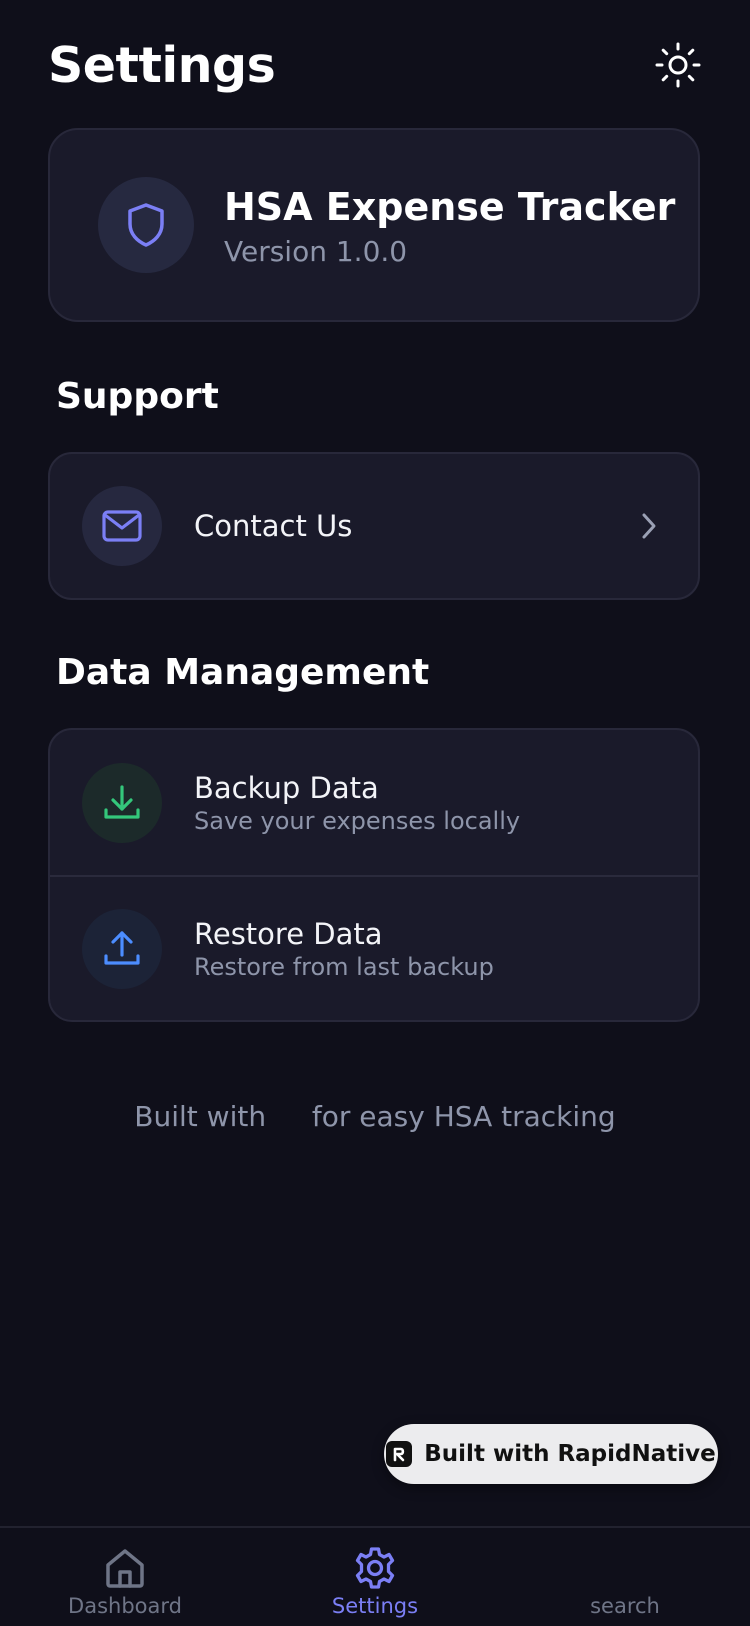 This screenshot has width=750, height=1626. What do you see at coordinates (162, 65) in the screenshot?
I see `page-title: Settings` at bounding box center [162, 65].